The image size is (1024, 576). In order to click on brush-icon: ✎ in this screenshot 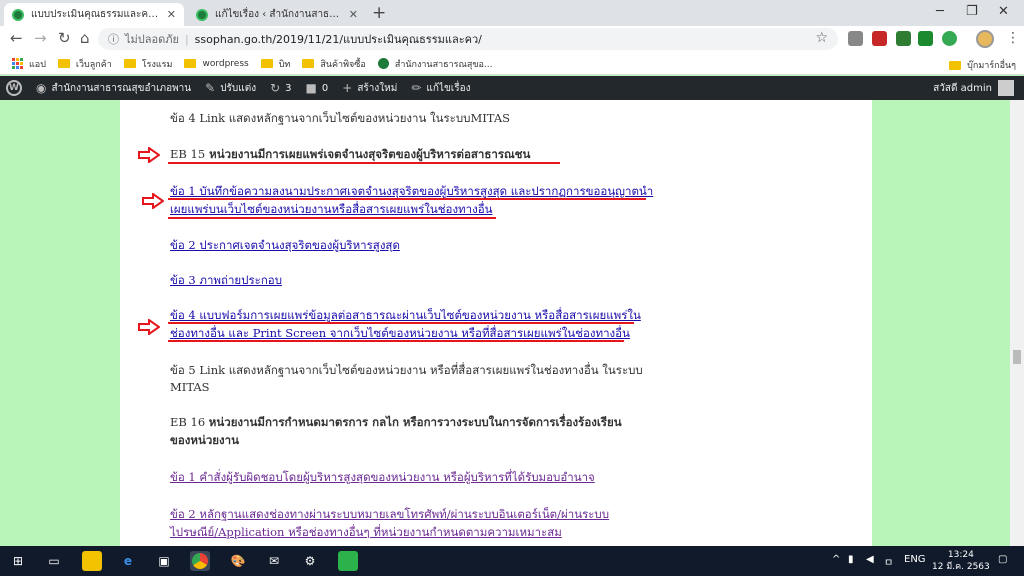, I will do `click(210, 88)`.